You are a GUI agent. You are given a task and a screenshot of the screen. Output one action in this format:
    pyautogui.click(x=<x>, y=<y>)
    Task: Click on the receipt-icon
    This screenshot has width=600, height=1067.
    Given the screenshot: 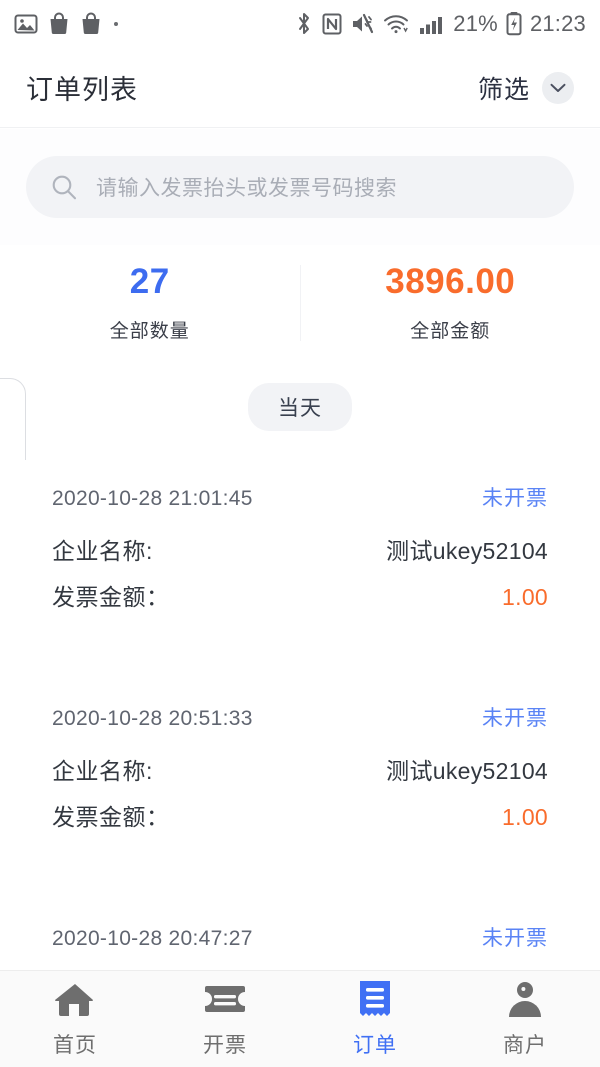 What is the action you would take?
    pyautogui.click(x=375, y=1000)
    